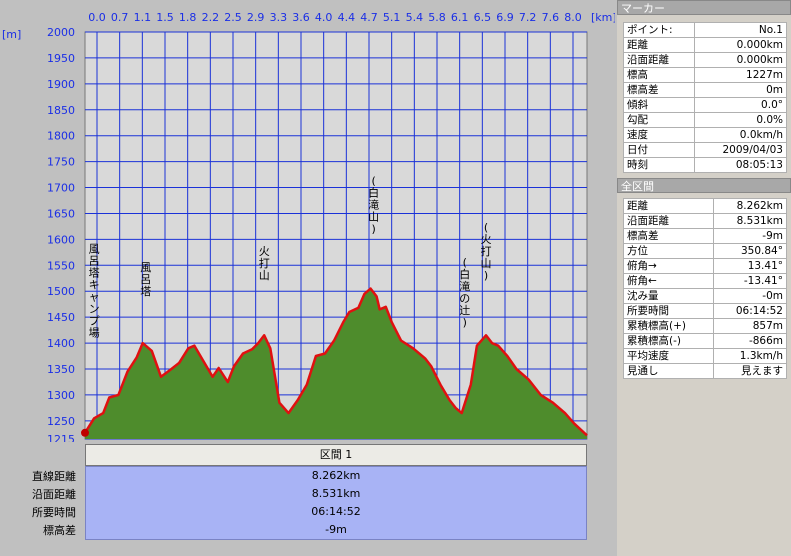 Image resolution: width=791 pixels, height=556 pixels. What do you see at coordinates (750, 311) in the screenshot?
I see `whole-value: 06:14:52` at bounding box center [750, 311].